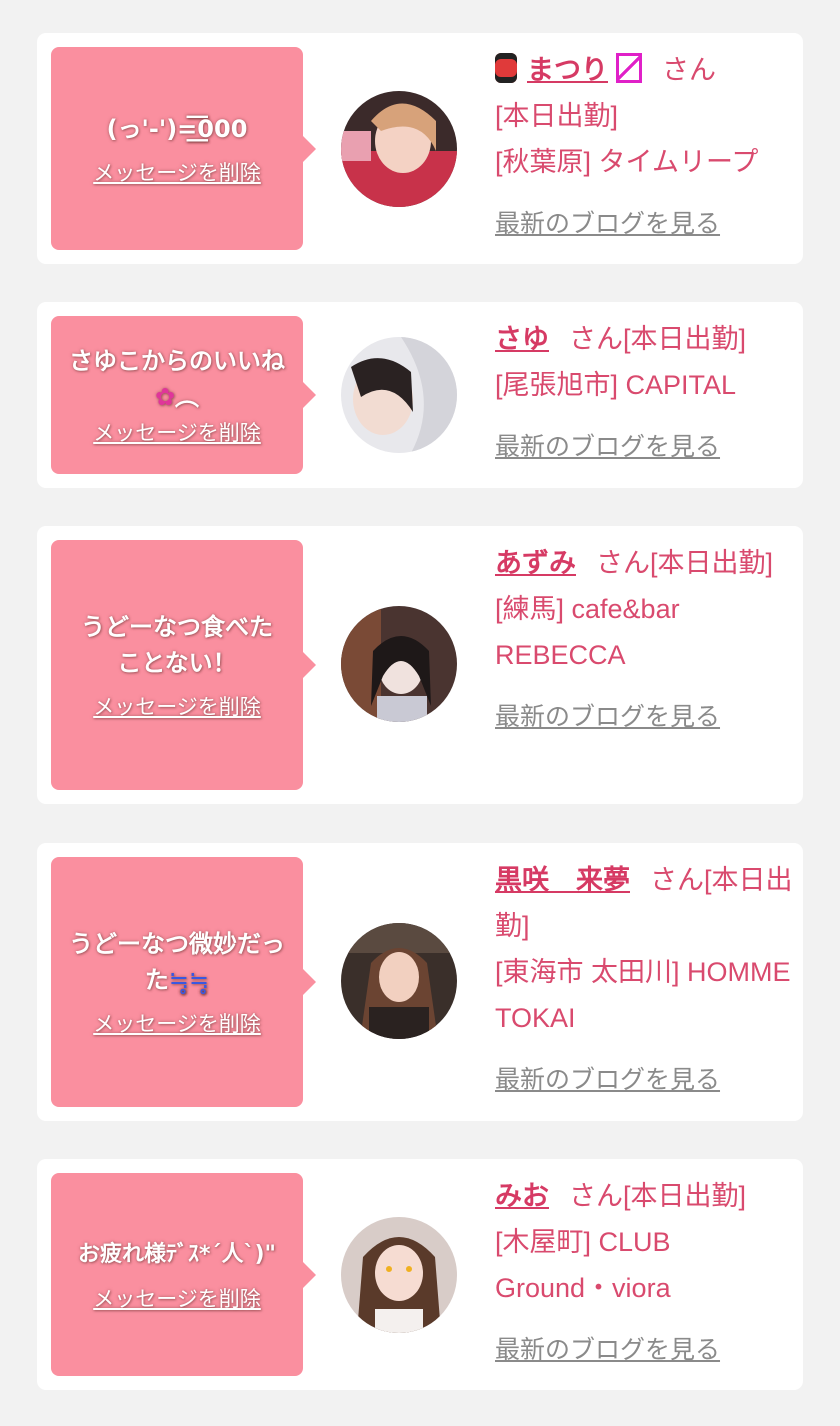 This screenshot has width=840, height=1426. I want to click on shop-location: [練馬] cafe&bar REBECCA, so click(587, 632).